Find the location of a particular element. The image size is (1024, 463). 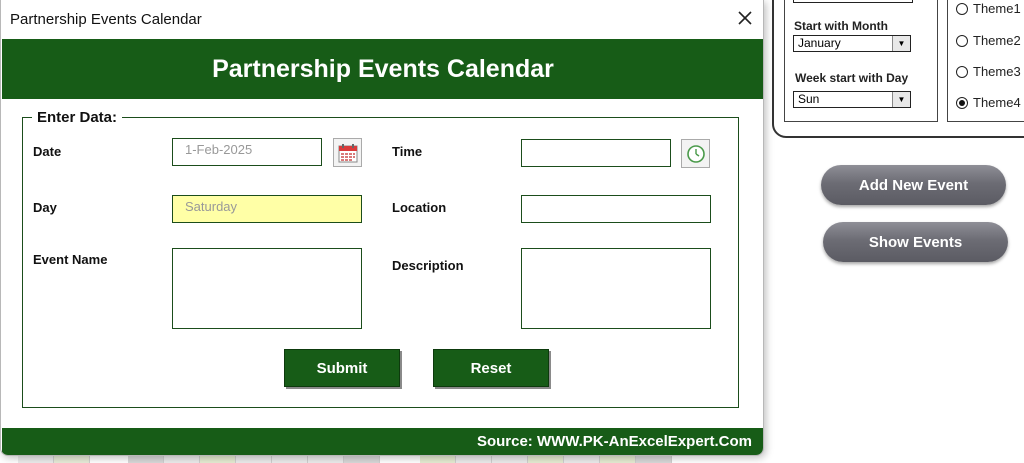

theme-label: Theme3 is located at coordinates (997, 71).